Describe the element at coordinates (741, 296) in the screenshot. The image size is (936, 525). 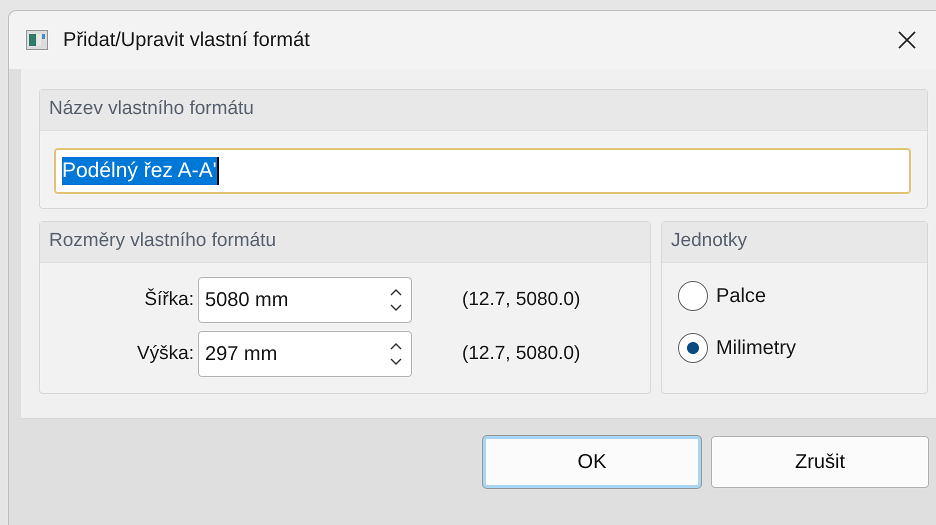
I see `radio-label: Palce` at that location.